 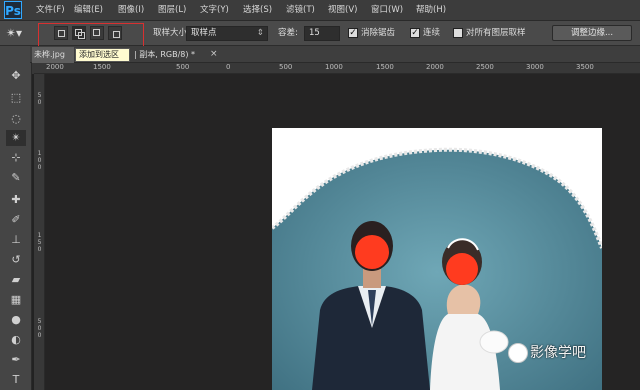 I want to click on sample-size-label: 取样大小:, so click(x=171, y=33).